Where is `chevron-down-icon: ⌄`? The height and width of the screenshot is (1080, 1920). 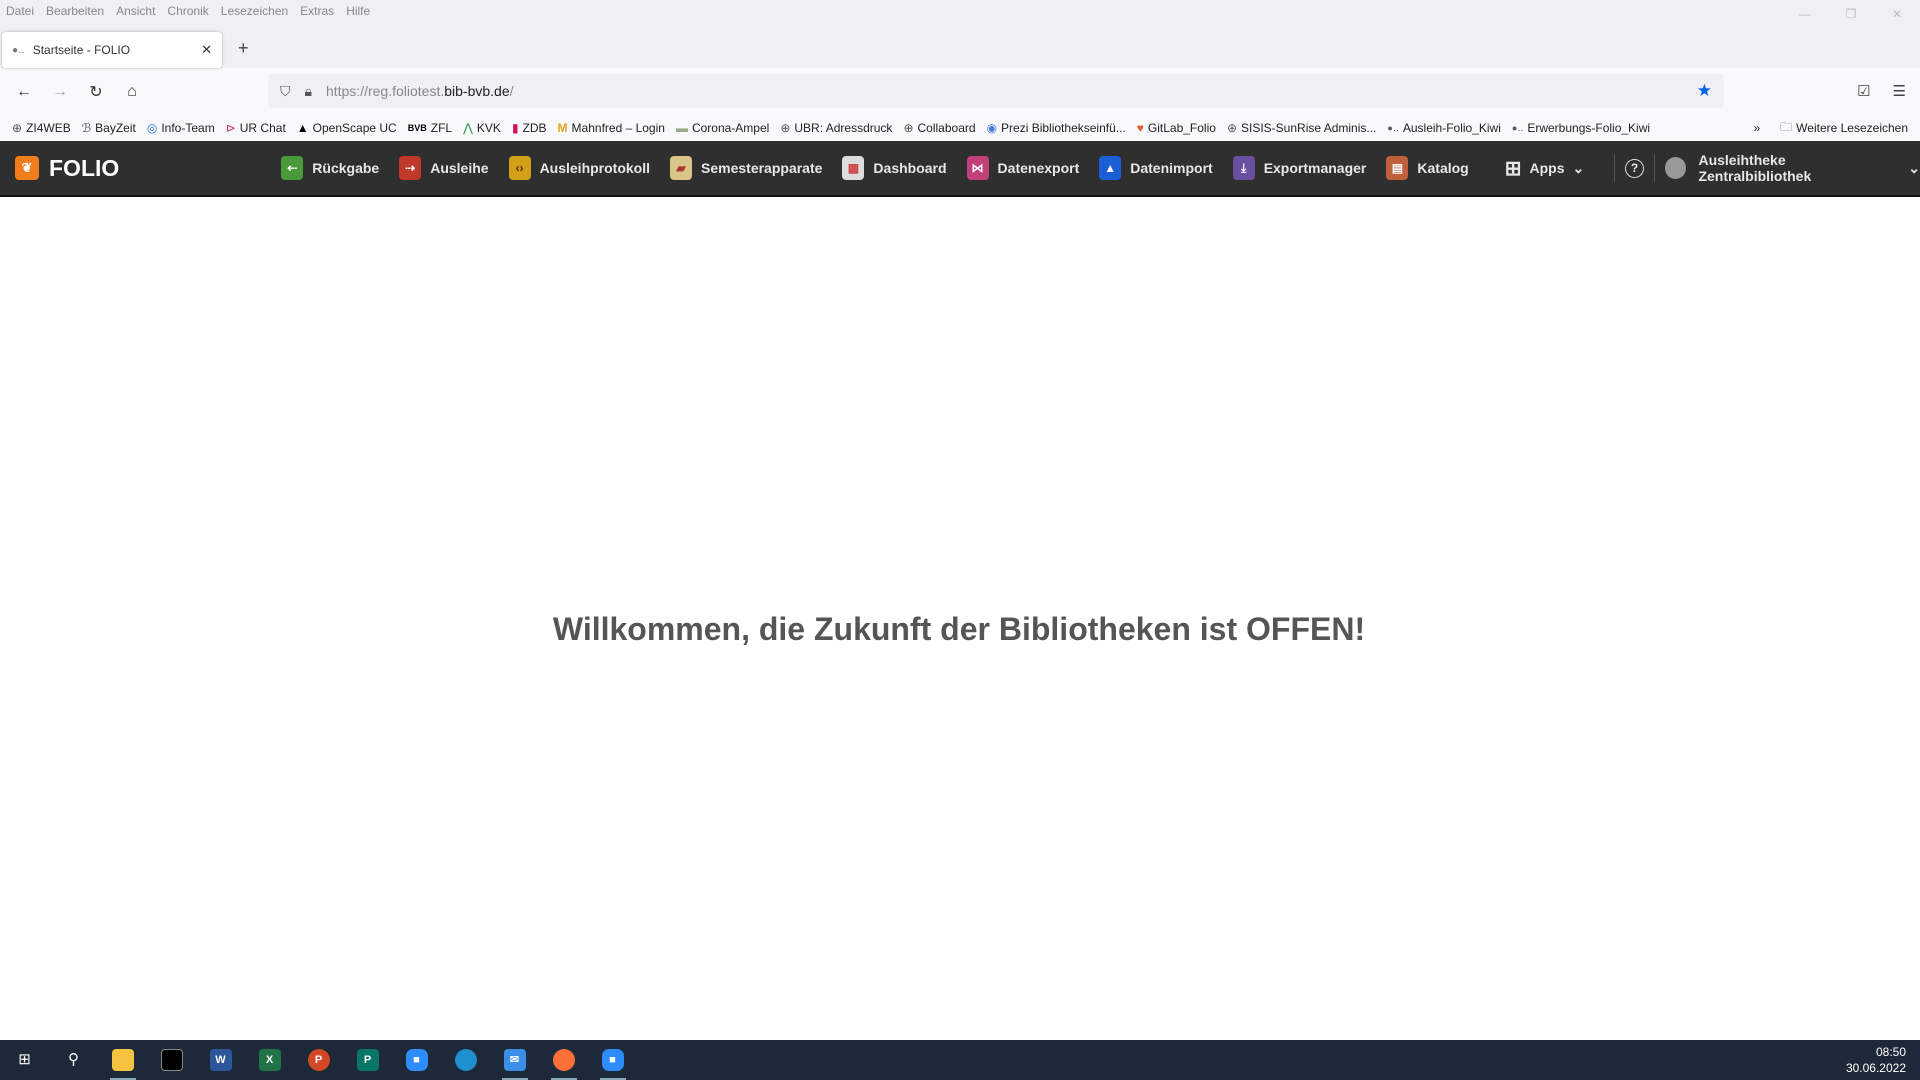
chevron-down-icon: ⌄ is located at coordinates (1578, 167).